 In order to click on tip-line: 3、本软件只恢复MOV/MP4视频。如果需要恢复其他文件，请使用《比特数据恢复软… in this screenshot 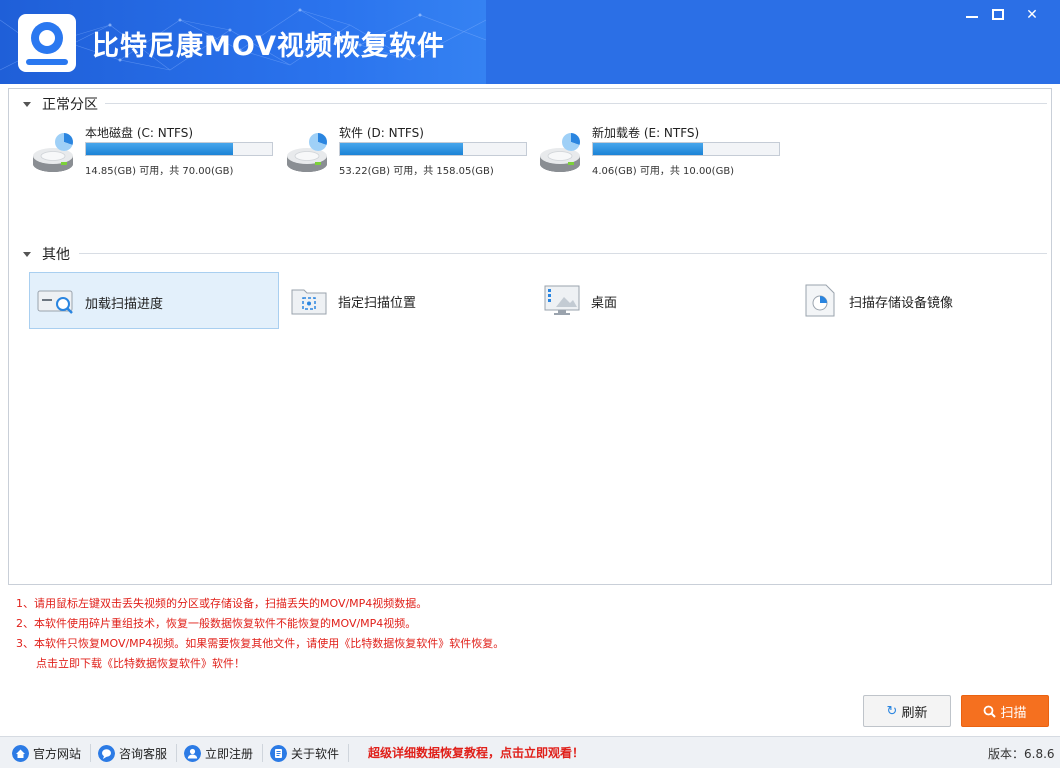, I will do `click(260, 643)`.